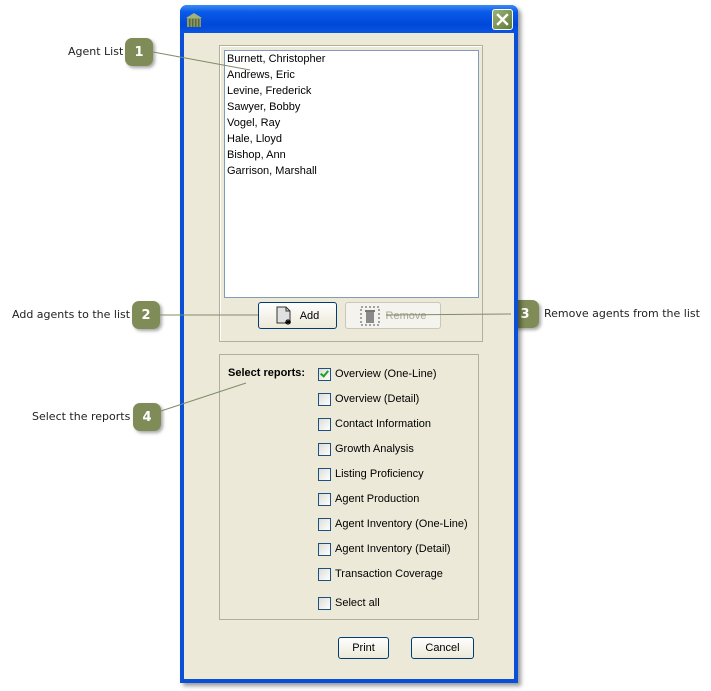  I want to click on report-option-label: Agent Production, so click(377, 499).